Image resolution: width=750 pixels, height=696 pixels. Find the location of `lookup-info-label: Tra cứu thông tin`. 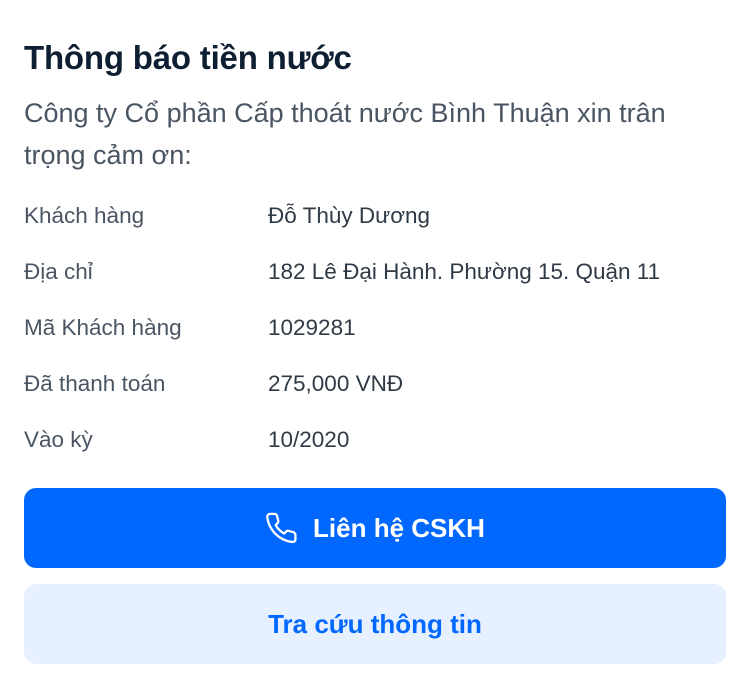

lookup-info-label: Tra cứu thông tin is located at coordinates (375, 623).